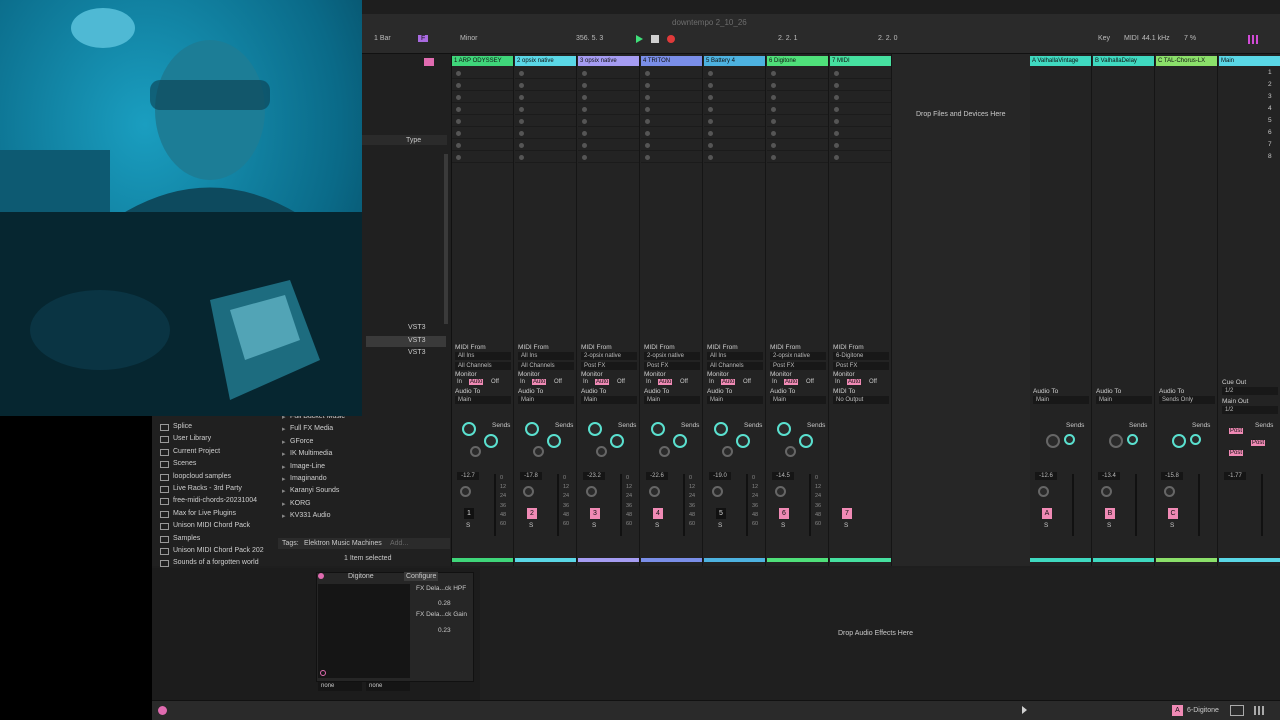 The width and height of the screenshot is (1280, 720). I want to click on place-item: Unison MIDI Chord Pack 202, so click(219, 551).